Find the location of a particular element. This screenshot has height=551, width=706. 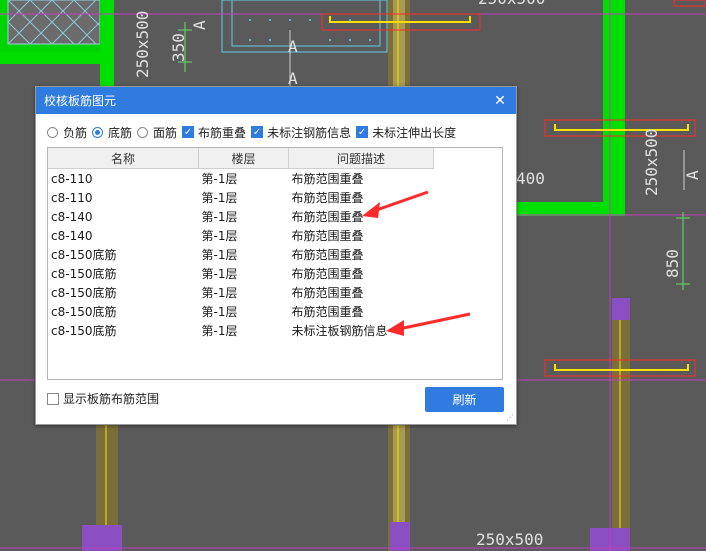

checkbox-icon is located at coordinates (53, 398).